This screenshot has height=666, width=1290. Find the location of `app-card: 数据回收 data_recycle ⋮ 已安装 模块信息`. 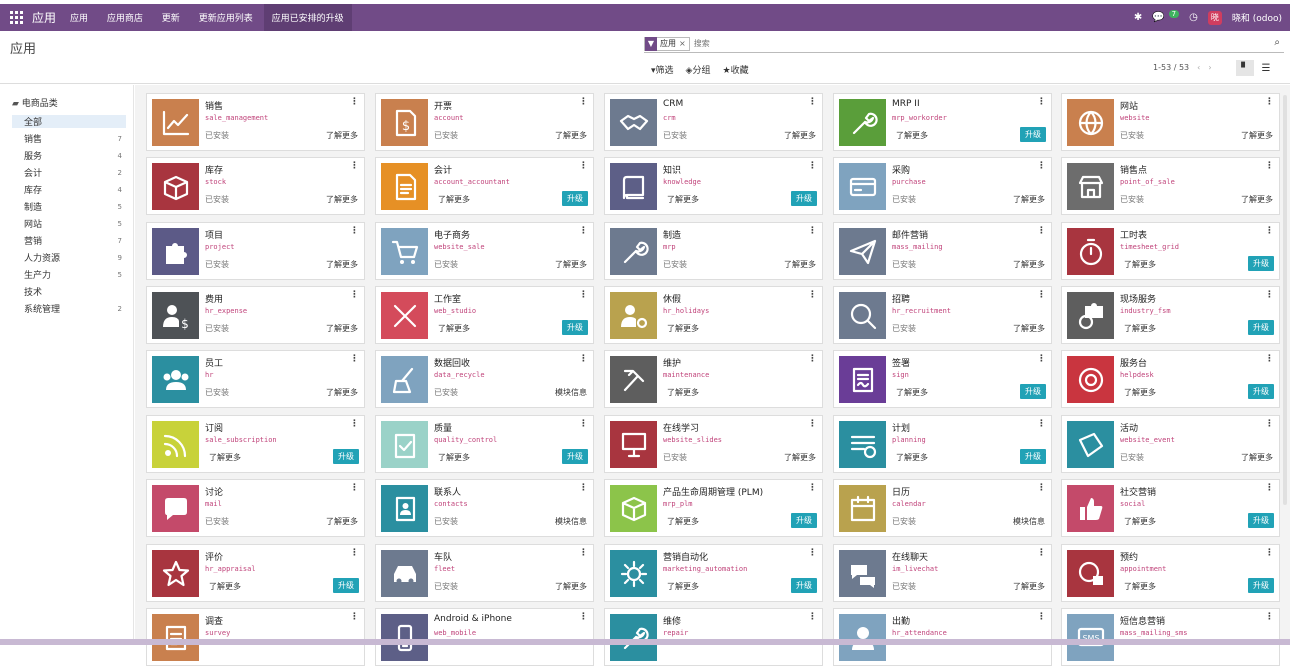

app-card: 数据回收 data_recycle ⋮ 已安装 模块信息 is located at coordinates (484, 379).